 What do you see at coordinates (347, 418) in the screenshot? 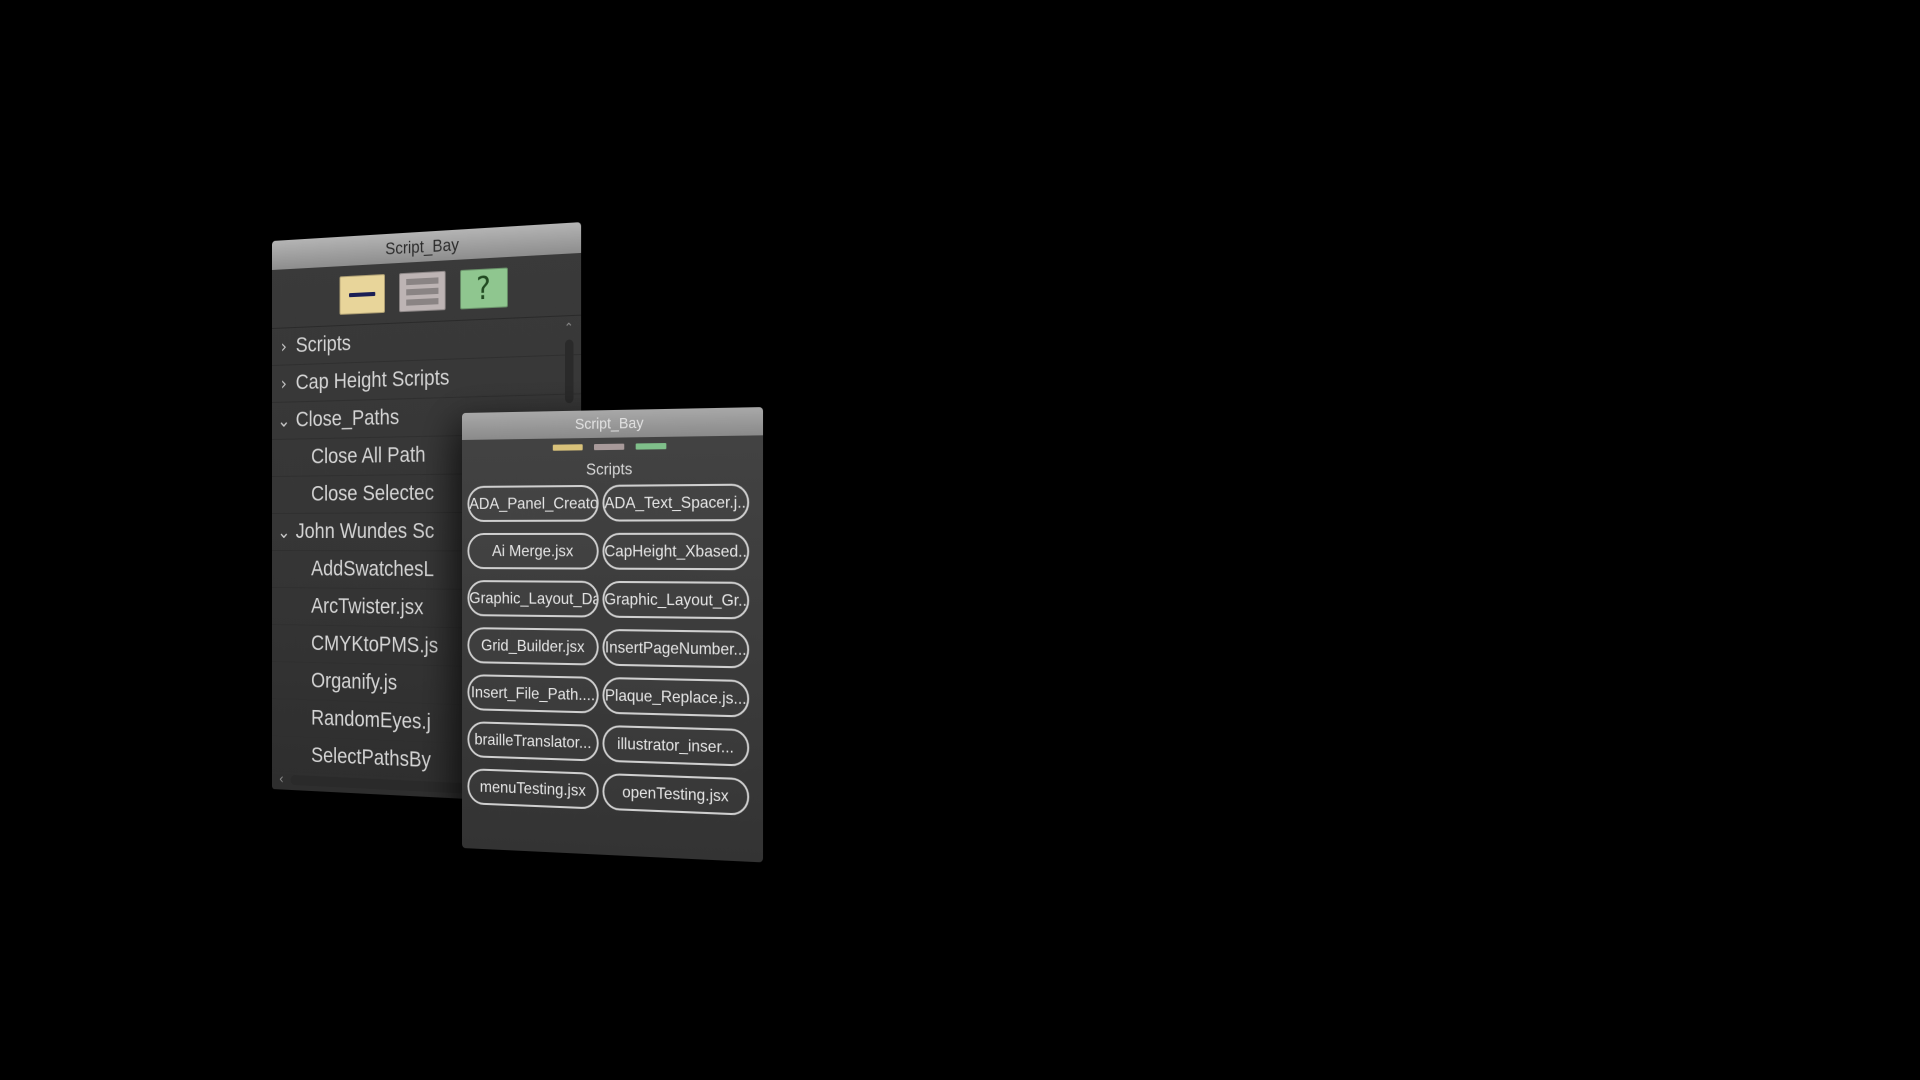
I see `tree-item-label: Close_Paths` at bounding box center [347, 418].